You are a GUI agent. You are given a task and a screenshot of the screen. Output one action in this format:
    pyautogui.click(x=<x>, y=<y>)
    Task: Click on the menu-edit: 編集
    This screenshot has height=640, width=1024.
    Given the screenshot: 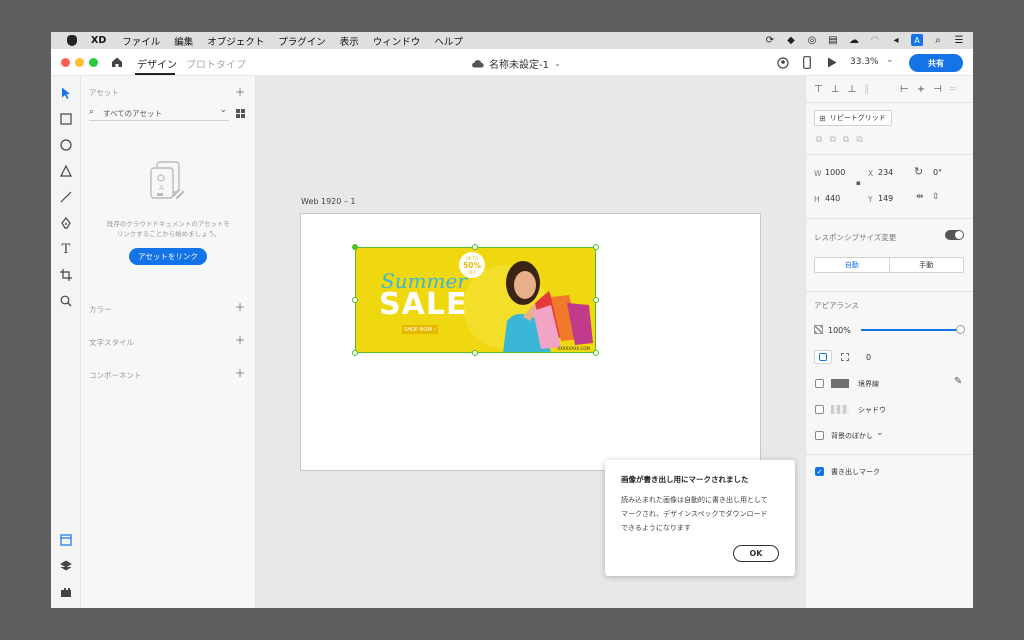 What is the action you would take?
    pyautogui.click(x=183, y=41)
    